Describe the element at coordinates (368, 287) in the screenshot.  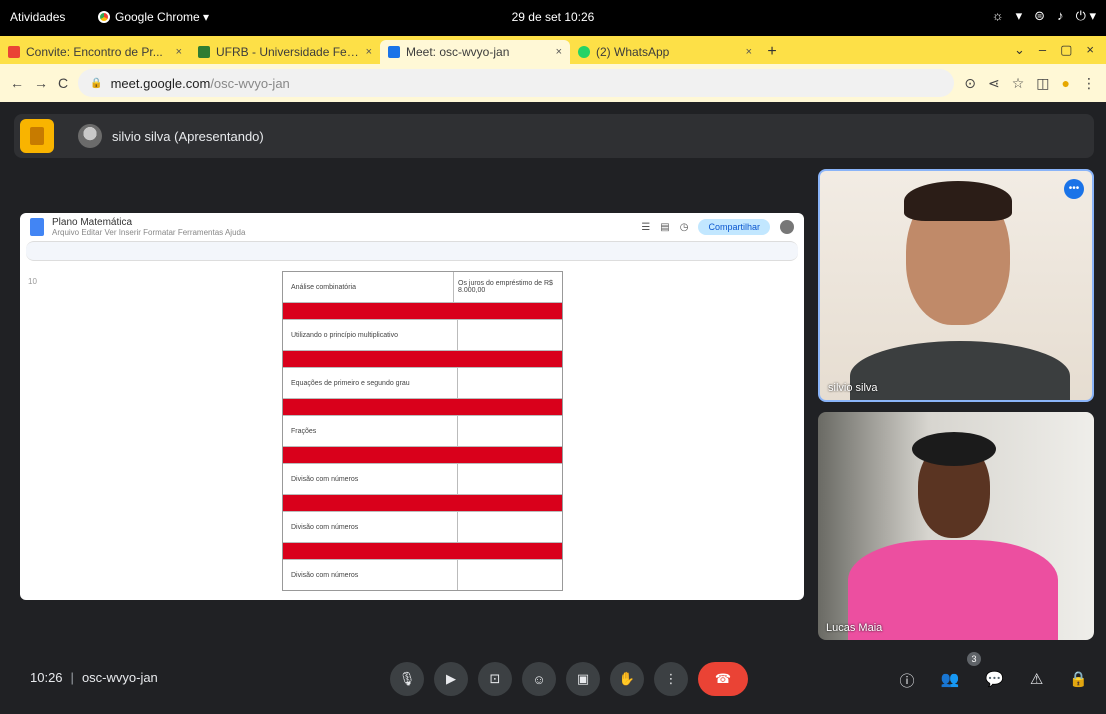
I see `table-cell: Análise combinatória` at that location.